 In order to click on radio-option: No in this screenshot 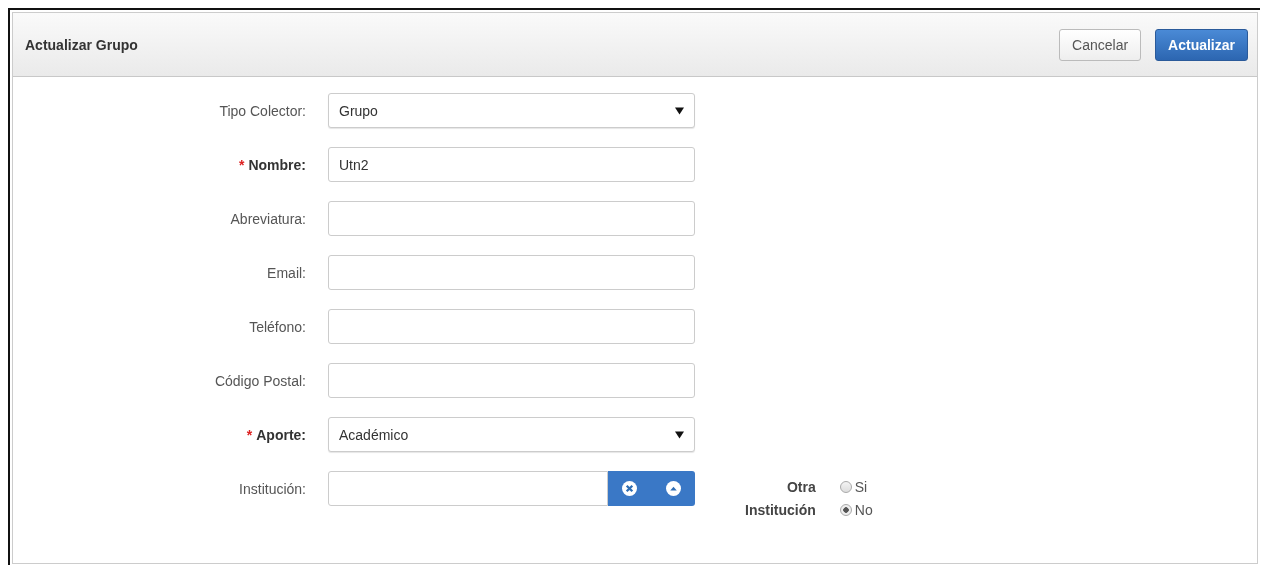, I will do `click(856, 510)`.